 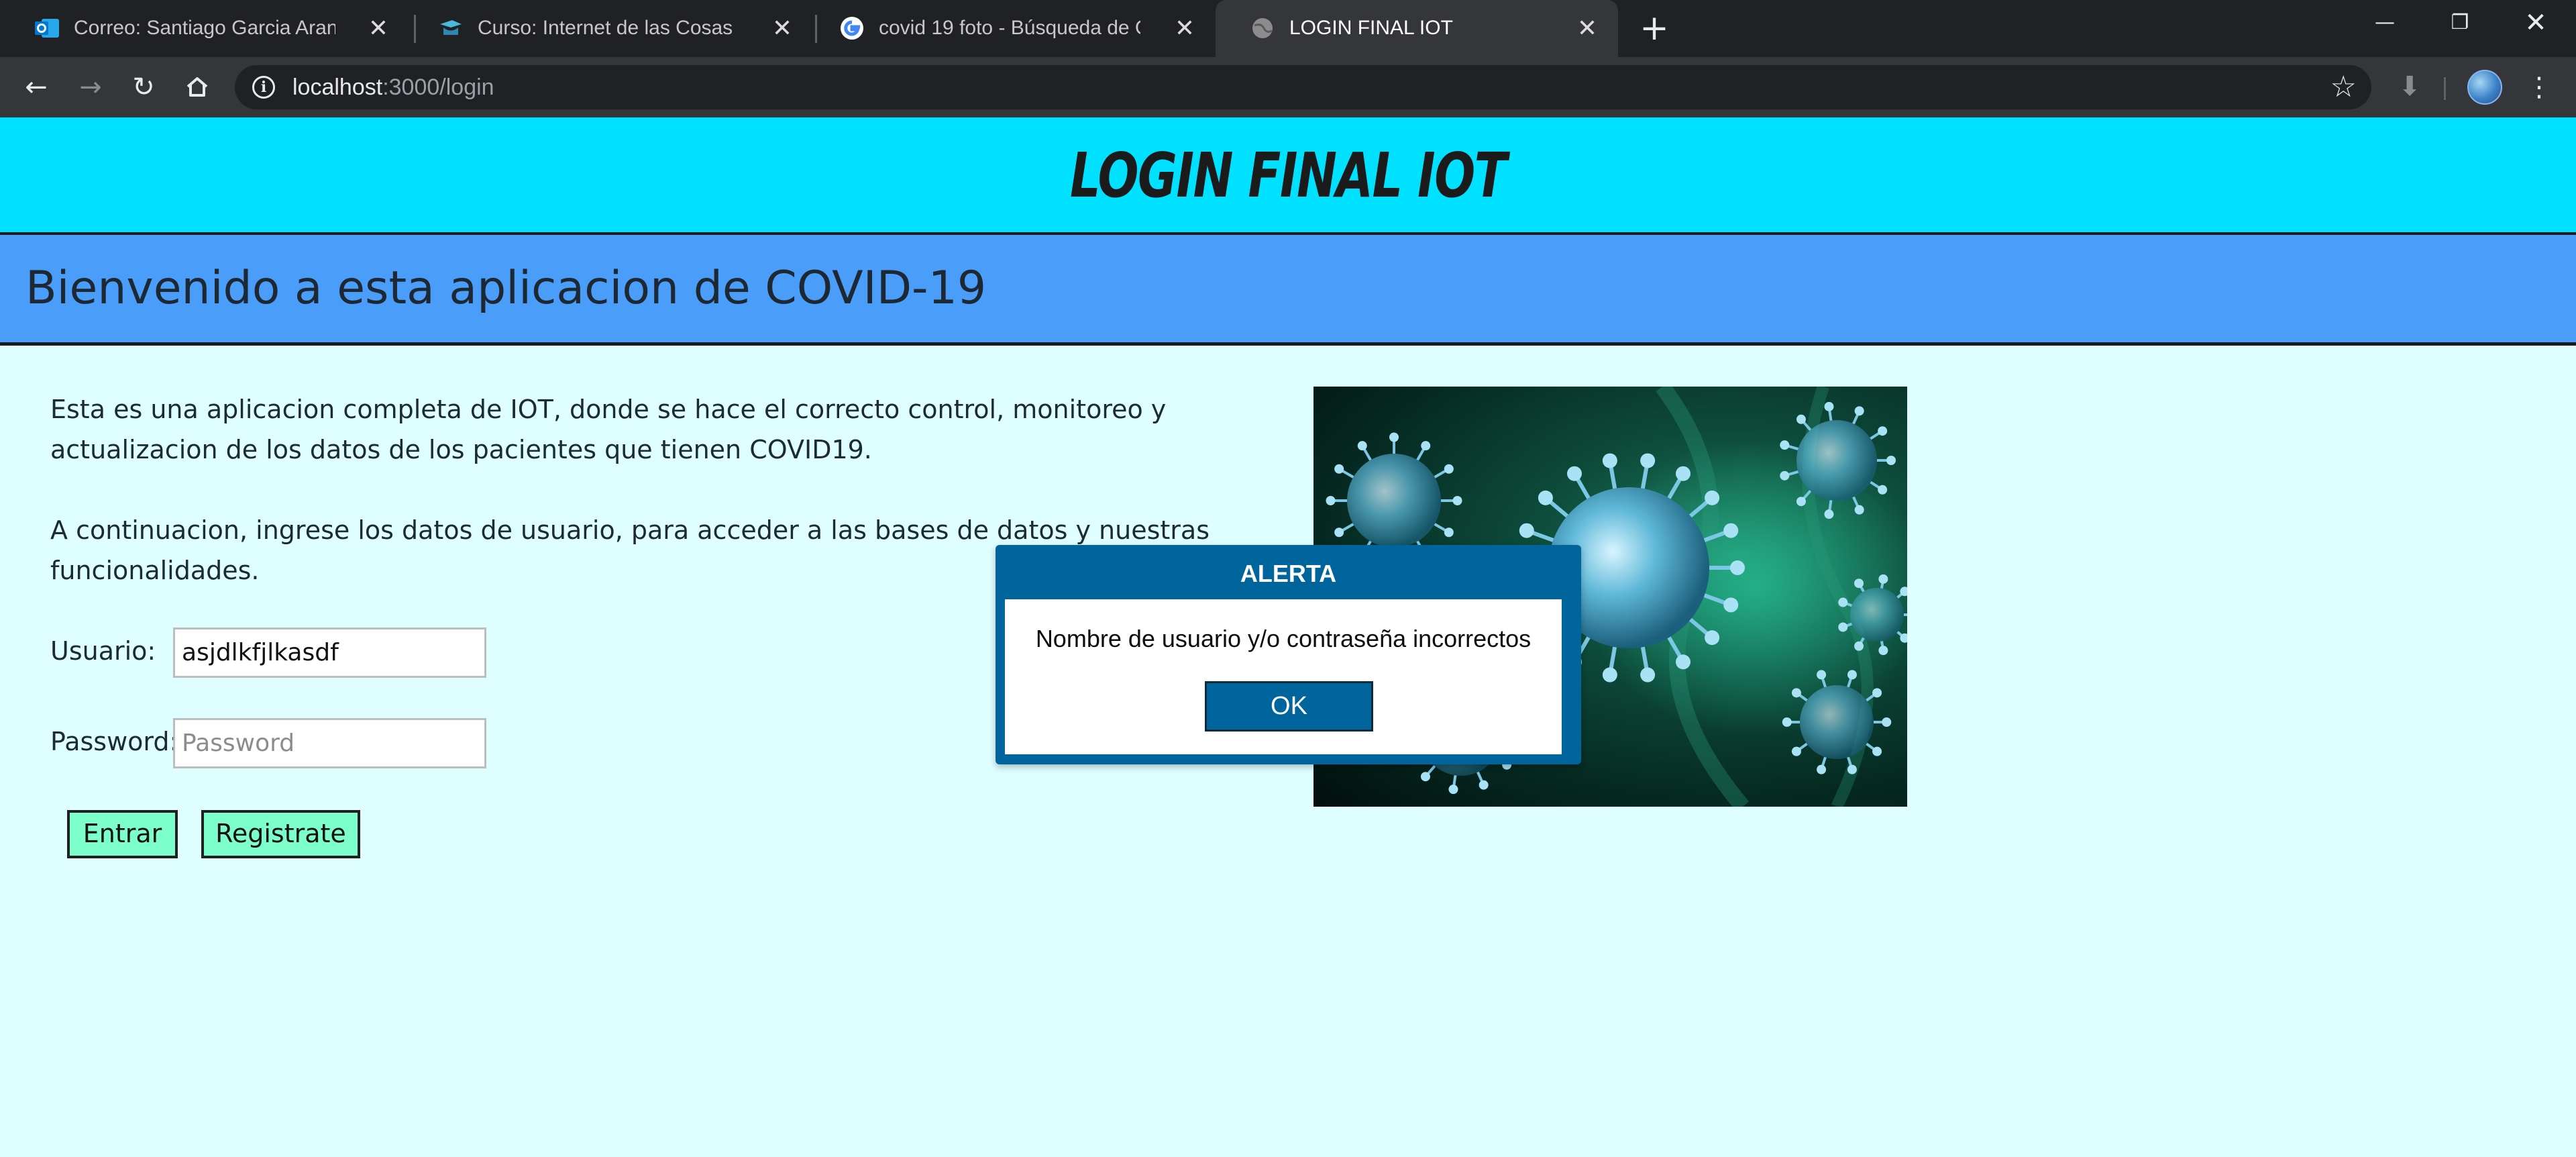 What do you see at coordinates (122, 834) in the screenshot?
I see `login-button: Entrar` at bounding box center [122, 834].